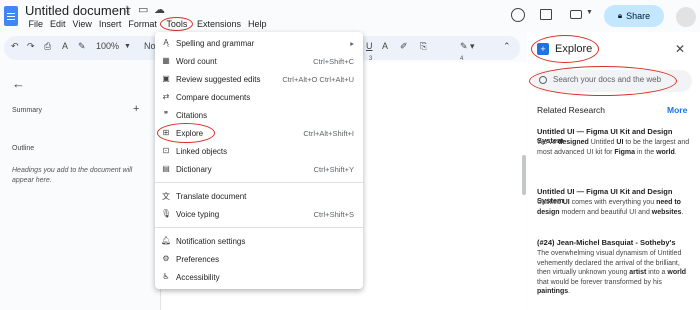  What do you see at coordinates (192, 115) in the screenshot?
I see `menu-item-label: Citations` at bounding box center [192, 115].